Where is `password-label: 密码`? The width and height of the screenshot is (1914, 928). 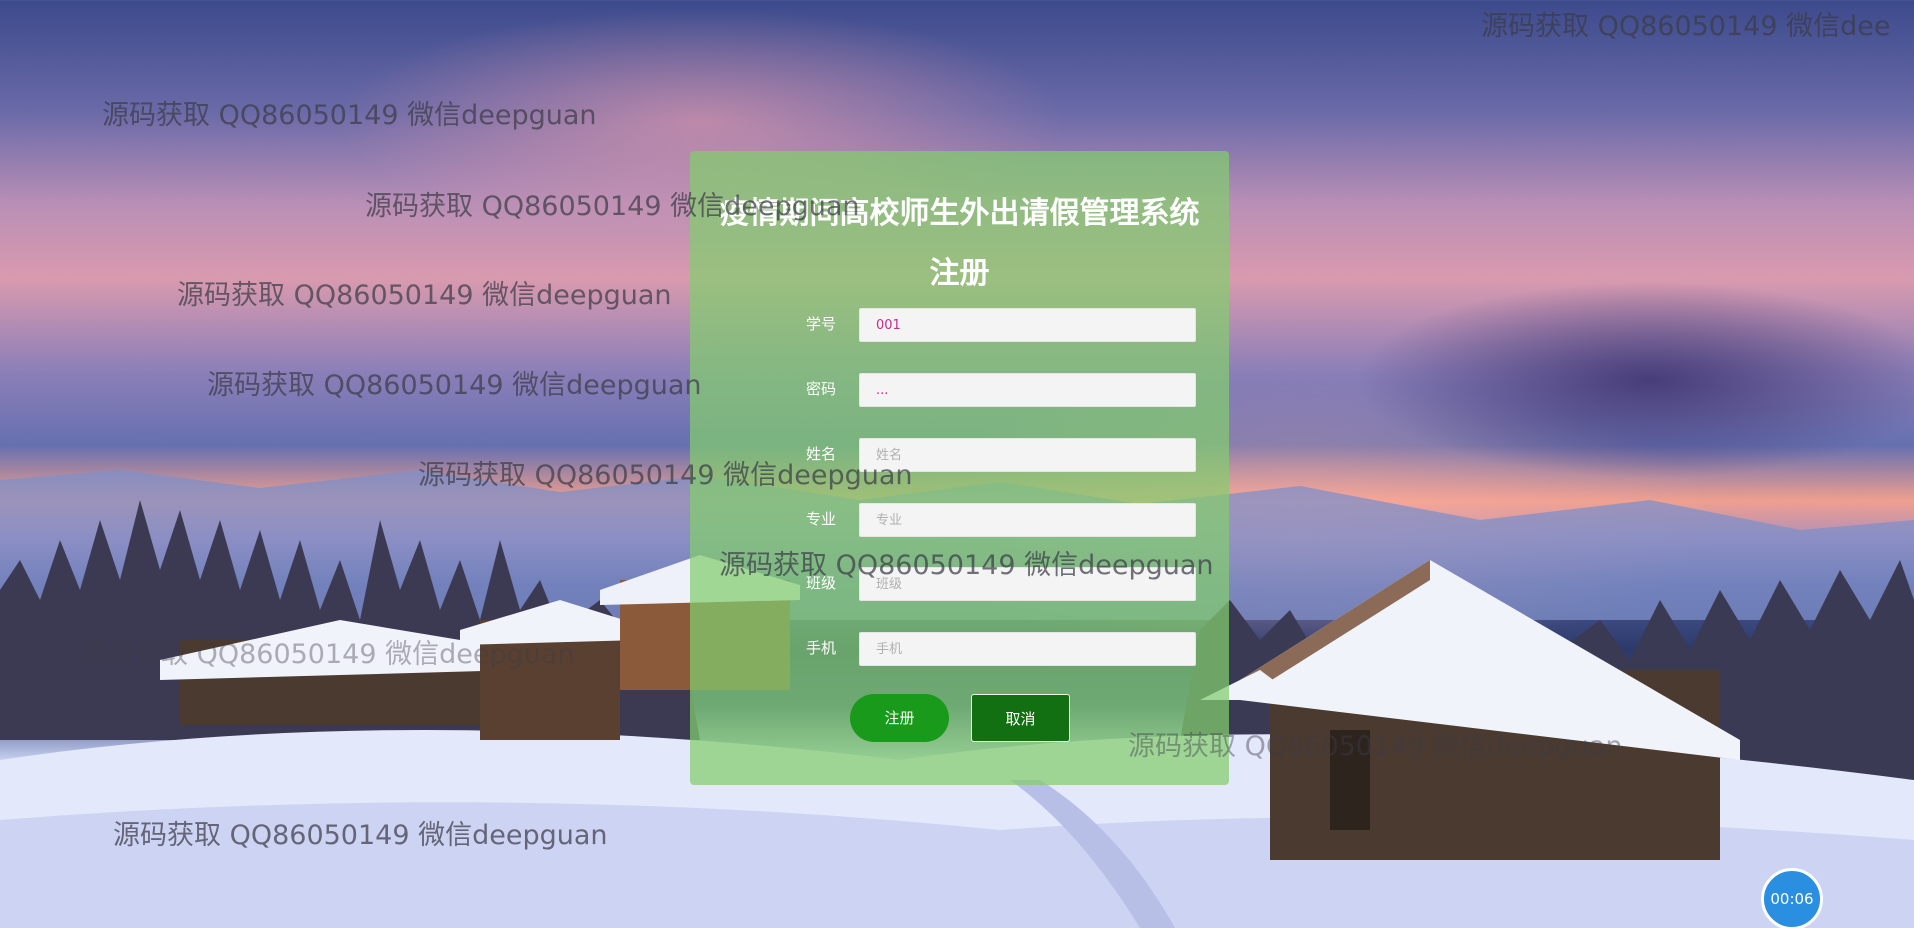
password-label: 密码 is located at coordinates (820, 389).